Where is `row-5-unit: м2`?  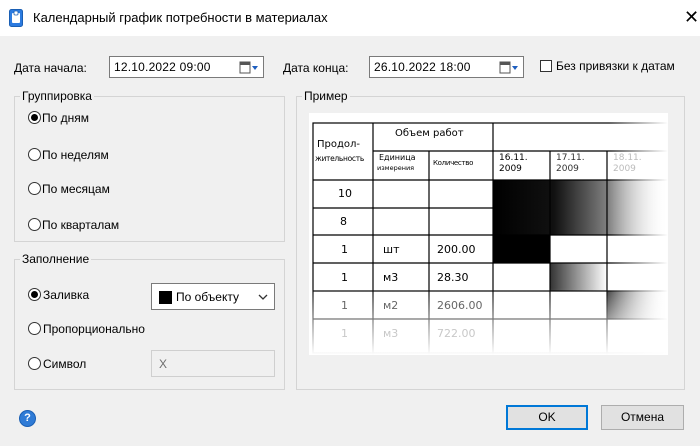 row-5-unit: м2 is located at coordinates (391, 305).